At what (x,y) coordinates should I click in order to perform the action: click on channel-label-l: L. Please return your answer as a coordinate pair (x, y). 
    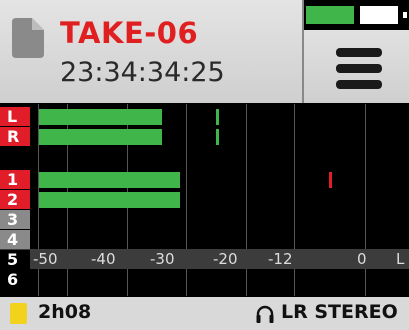
    Looking at the image, I should click on (15, 116).